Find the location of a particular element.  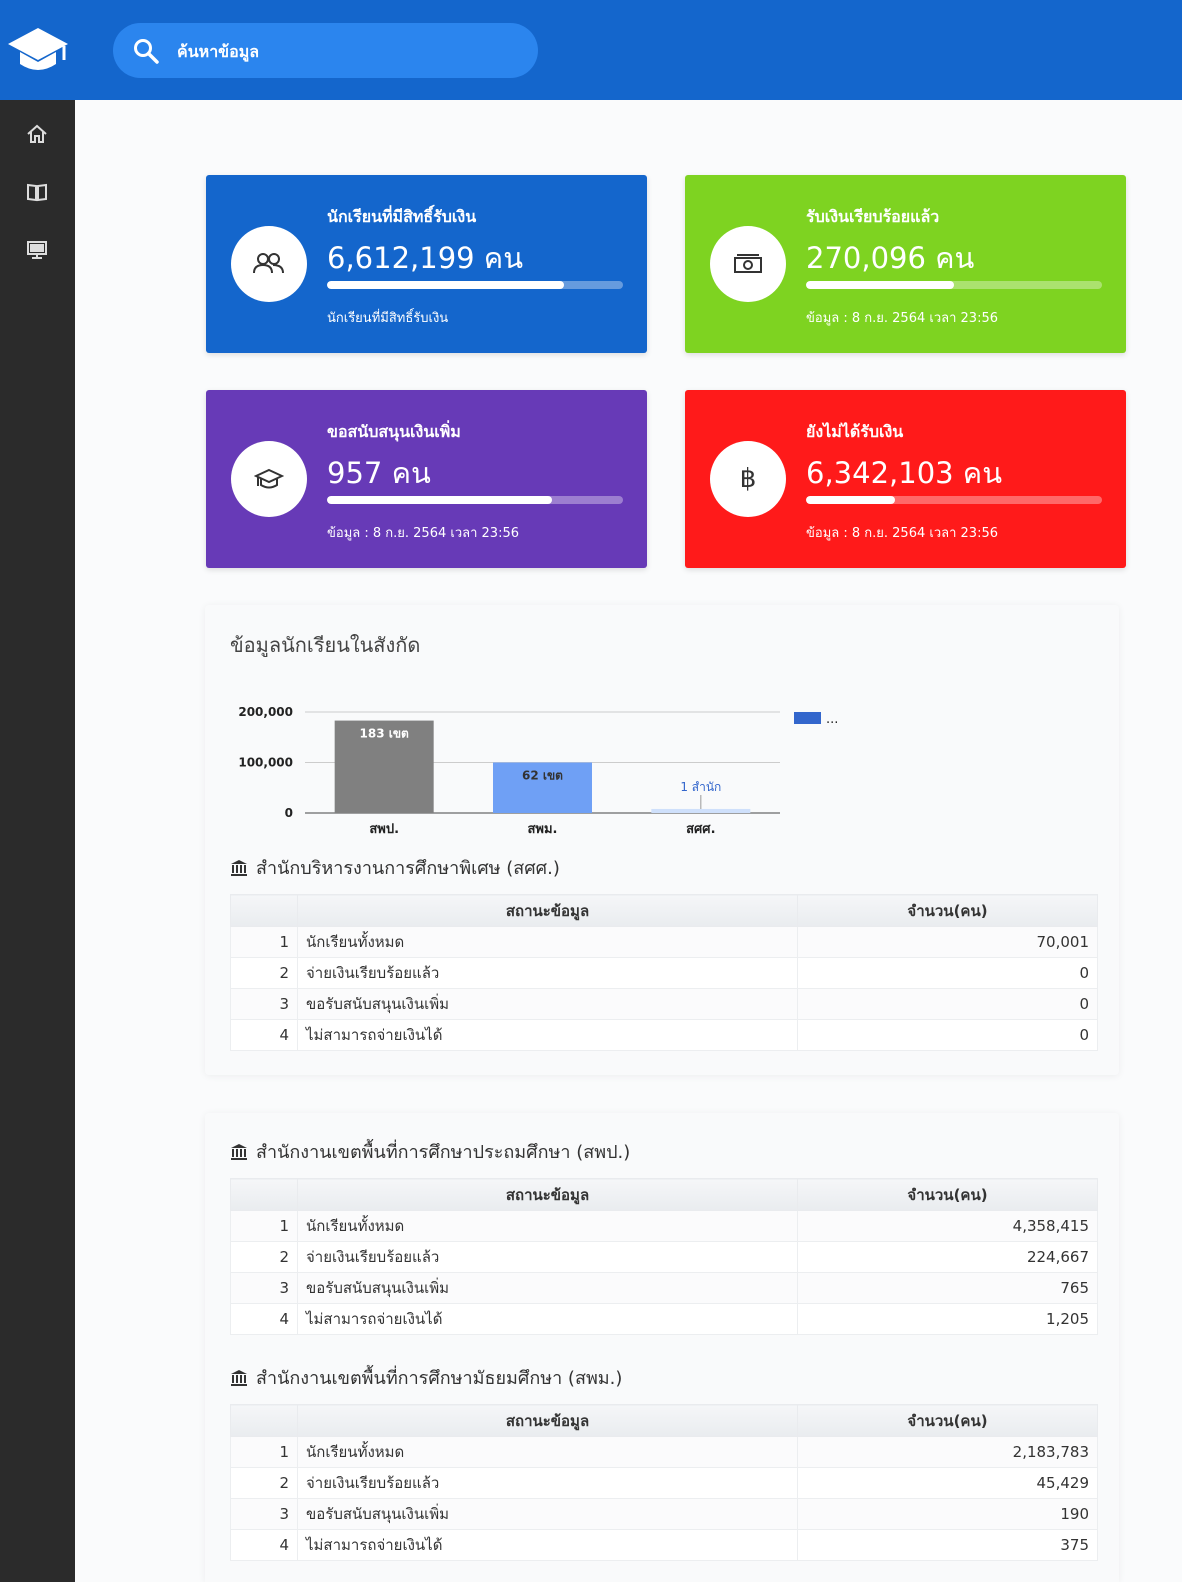

table-row: 2 จ่ายเงินเรียบร้อยแล้ว 45,429 is located at coordinates (664, 1483).